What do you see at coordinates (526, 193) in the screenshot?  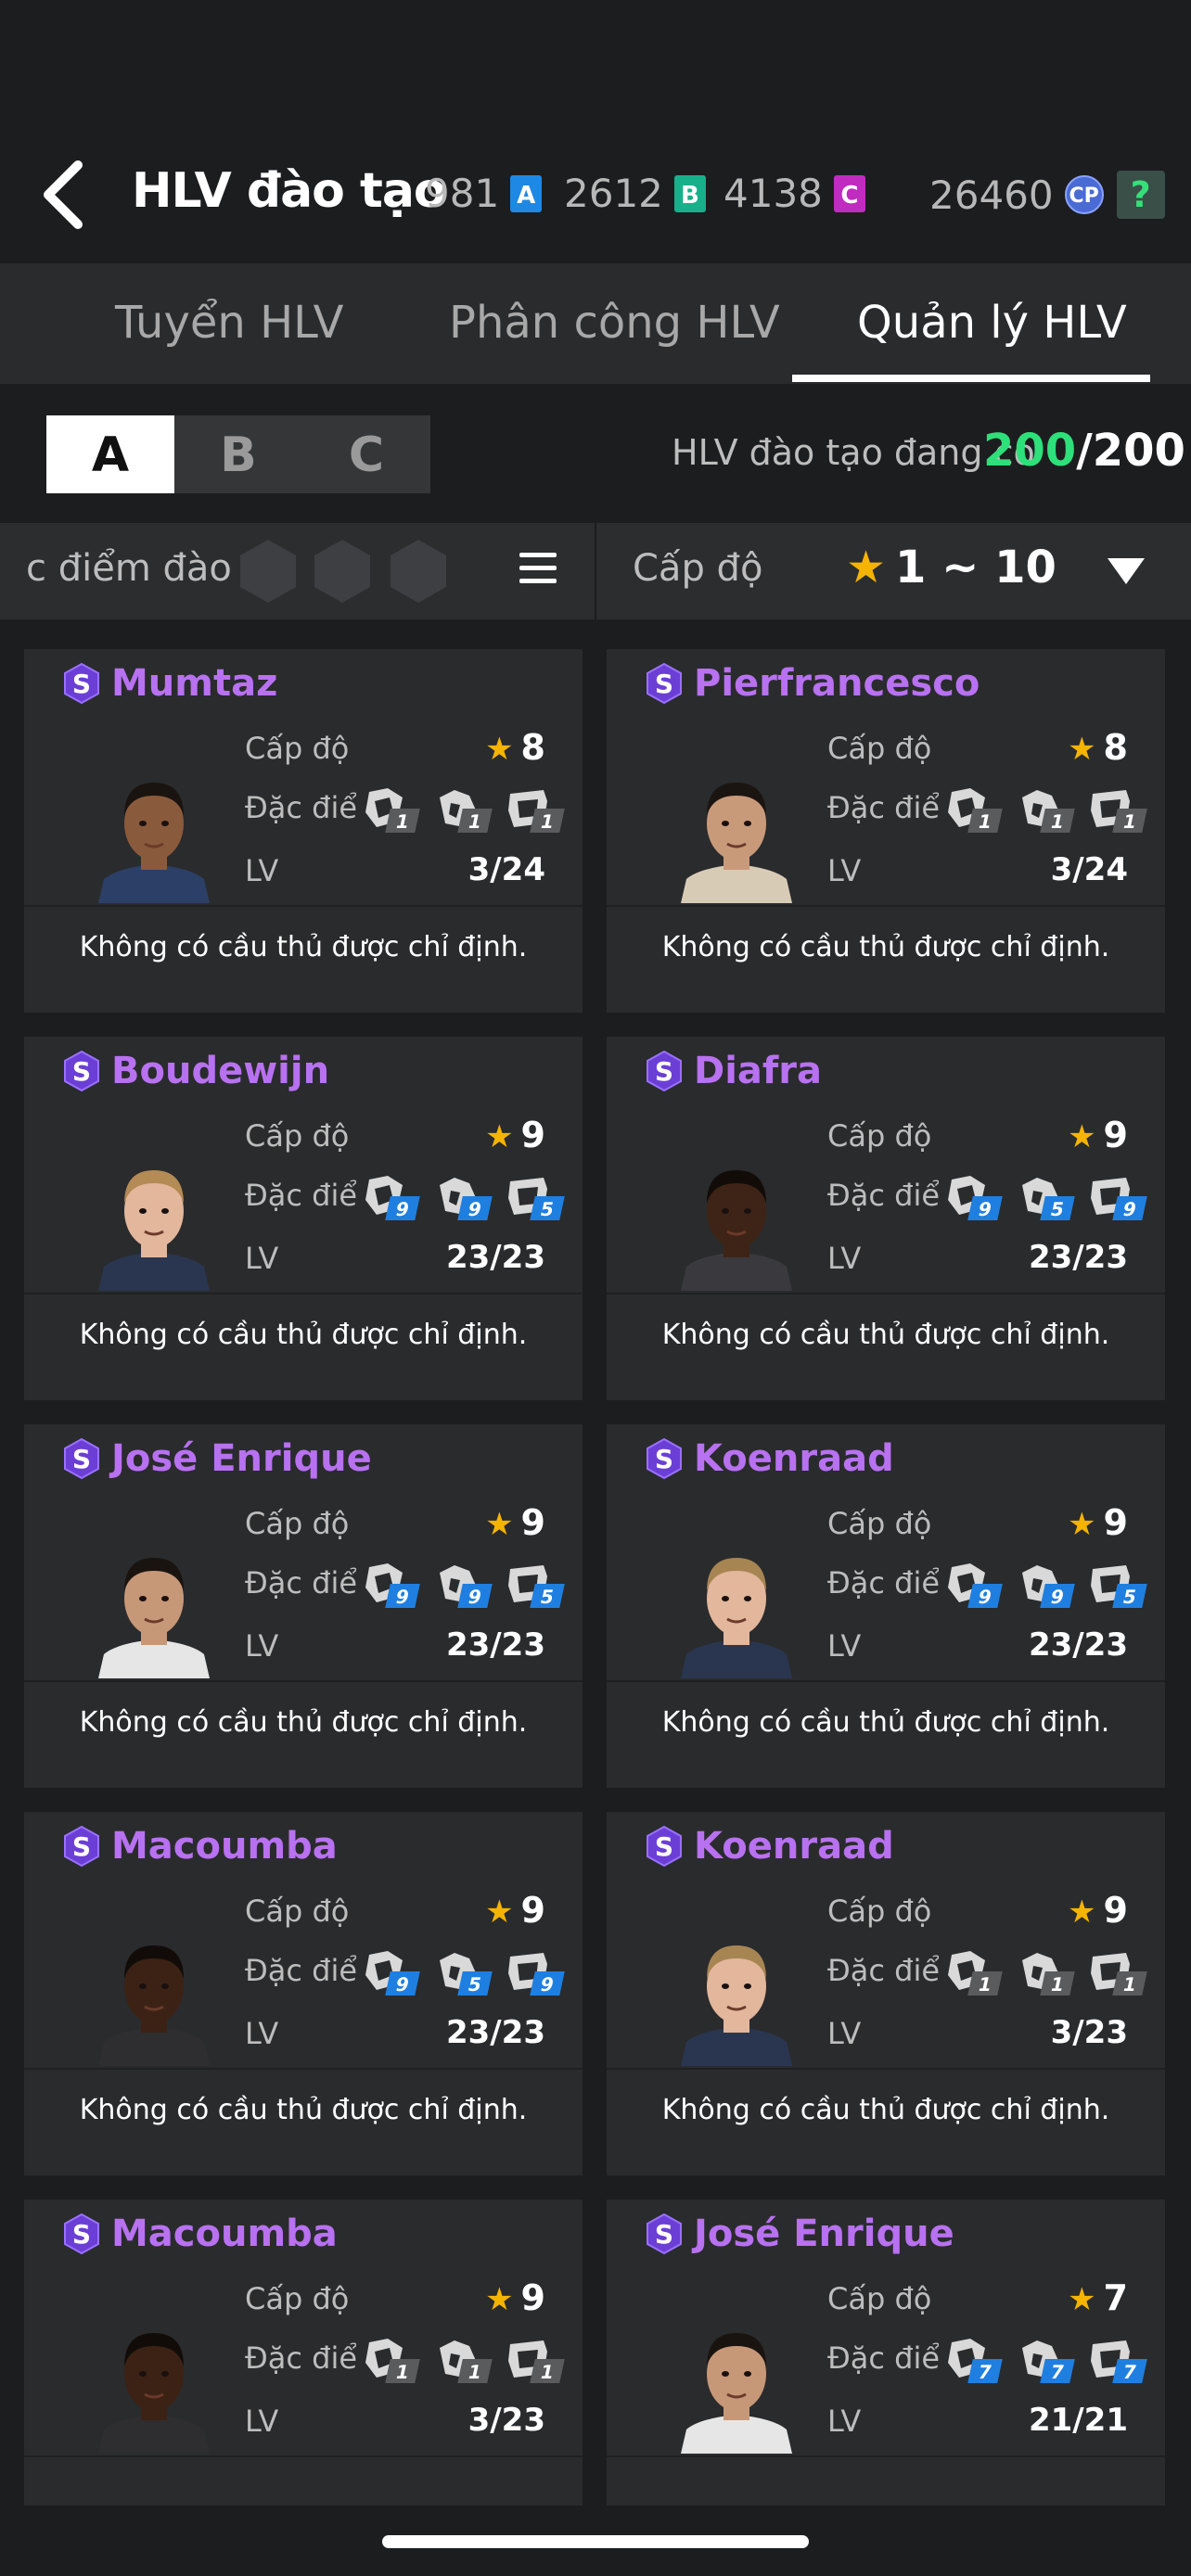 I see `currency-a-icon: A` at bounding box center [526, 193].